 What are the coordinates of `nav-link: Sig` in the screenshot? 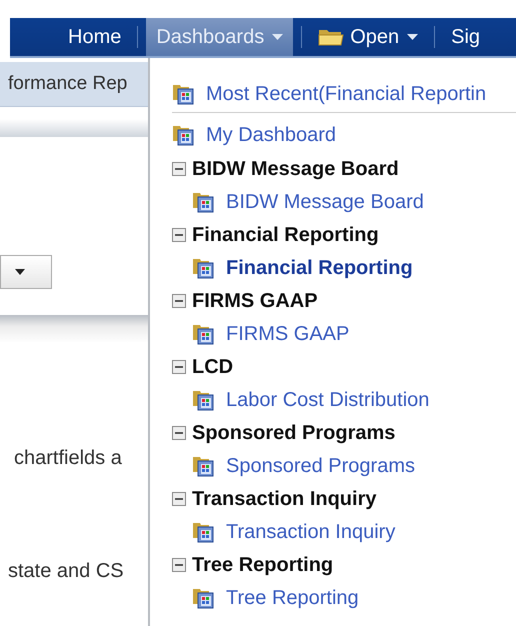 It's located at (465, 37).